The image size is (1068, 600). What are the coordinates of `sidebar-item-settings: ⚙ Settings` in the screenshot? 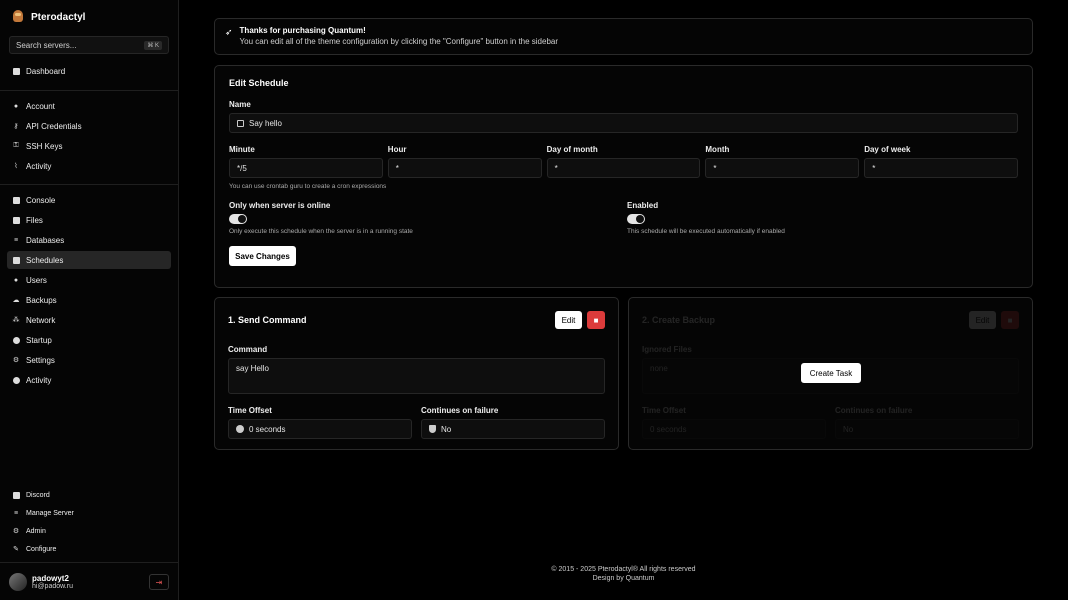 It's located at (89, 360).